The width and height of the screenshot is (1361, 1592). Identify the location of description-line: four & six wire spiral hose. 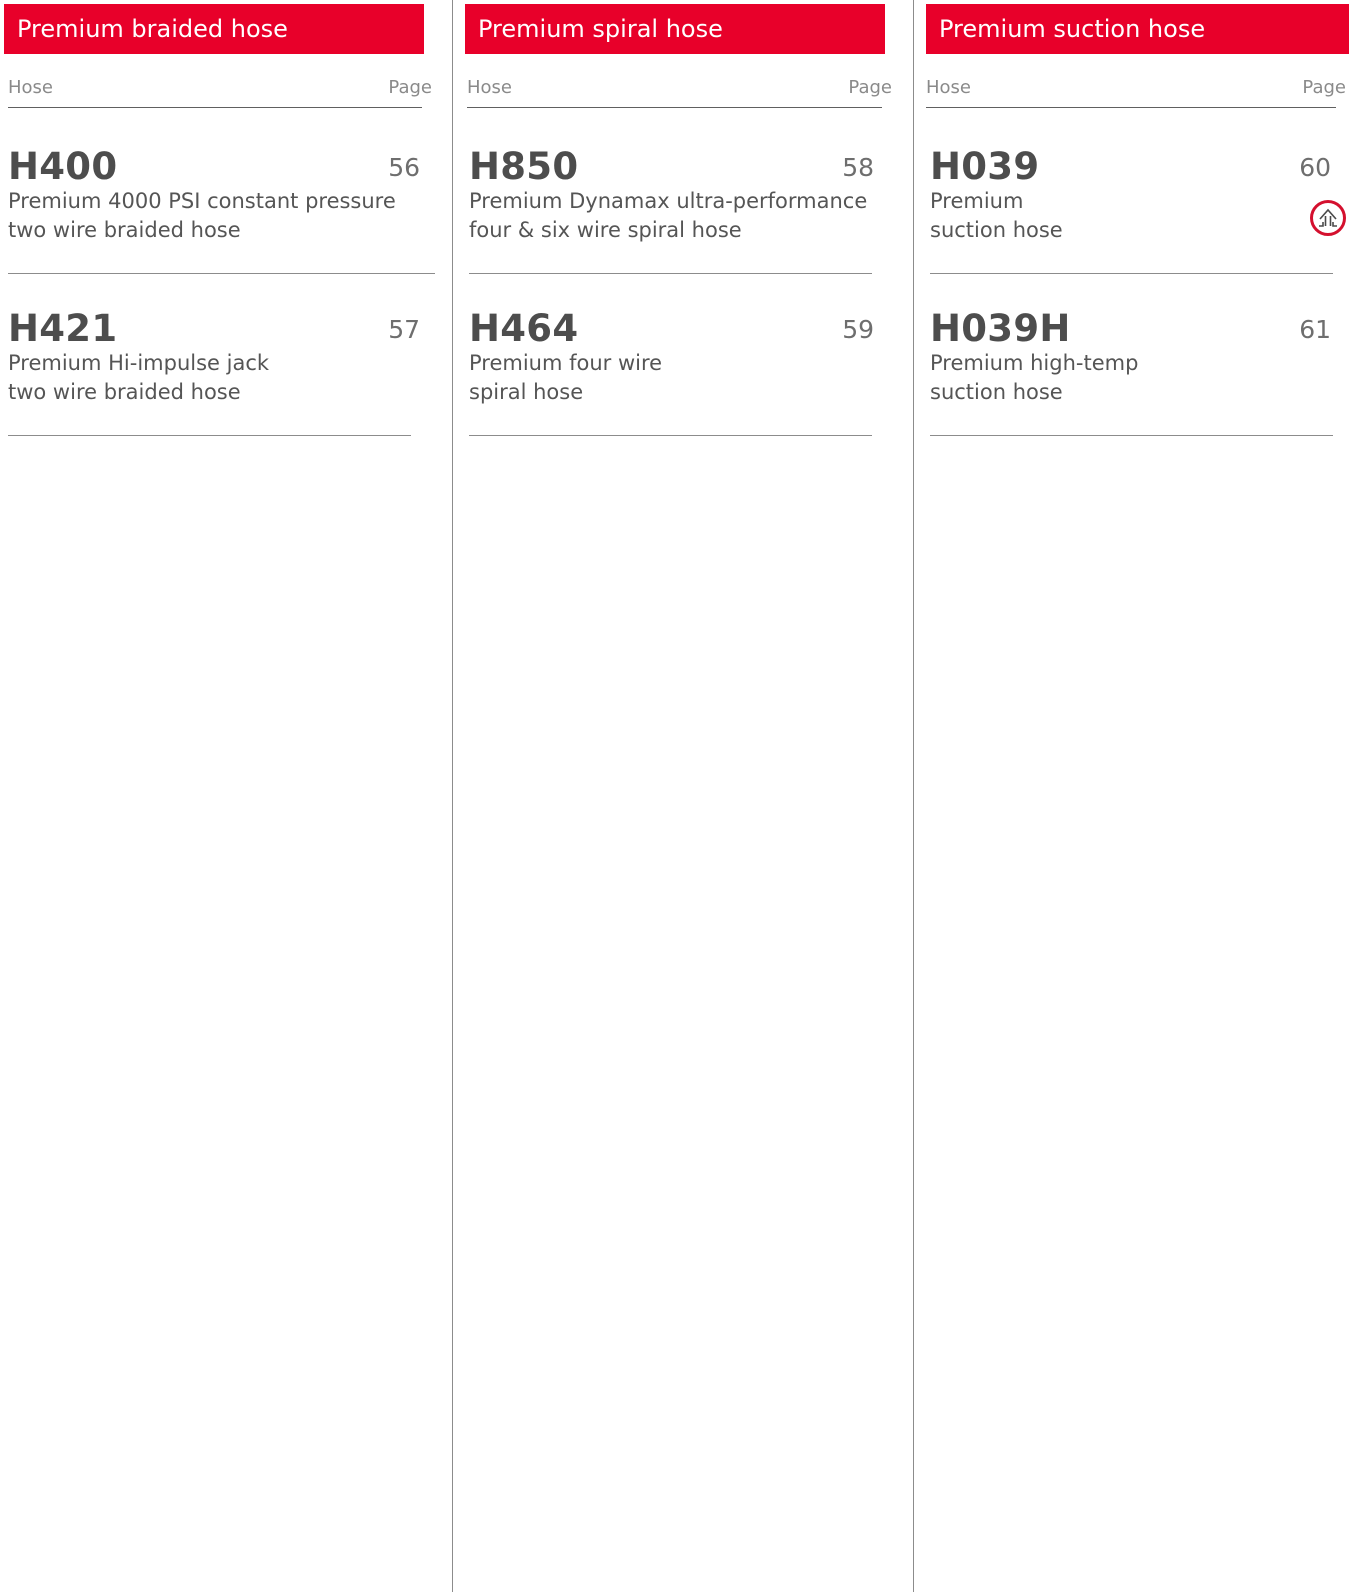
(605, 230).